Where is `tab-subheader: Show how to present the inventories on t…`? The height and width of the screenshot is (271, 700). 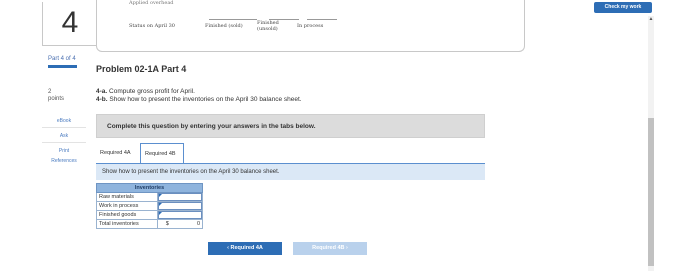
tab-subheader: Show how to present the inventories on t… is located at coordinates (290, 172).